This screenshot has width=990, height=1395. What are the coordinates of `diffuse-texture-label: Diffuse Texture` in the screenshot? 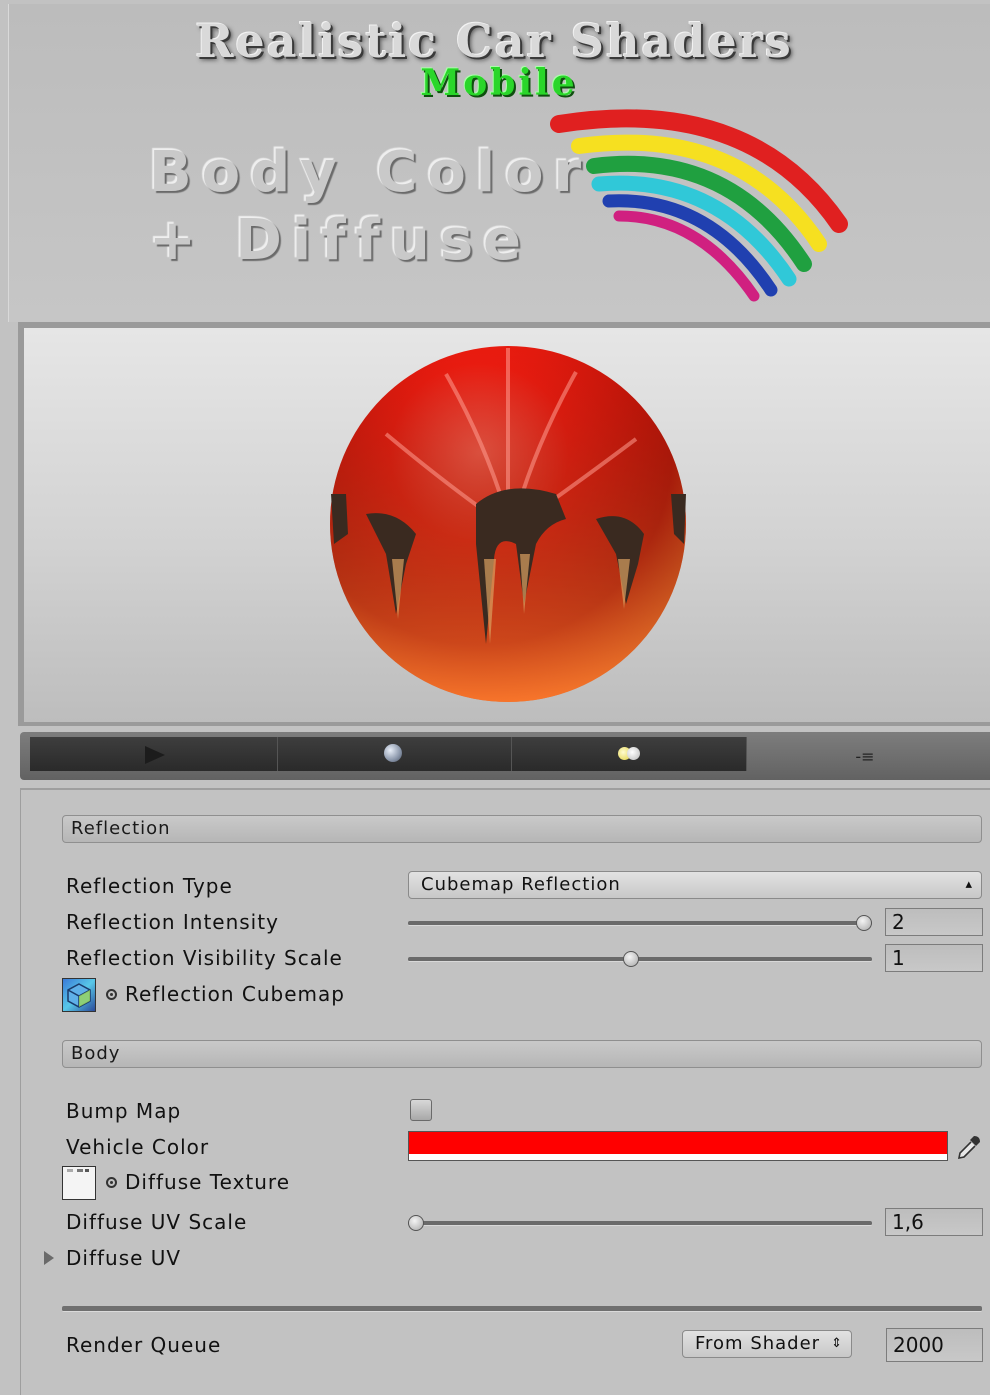 It's located at (208, 1182).